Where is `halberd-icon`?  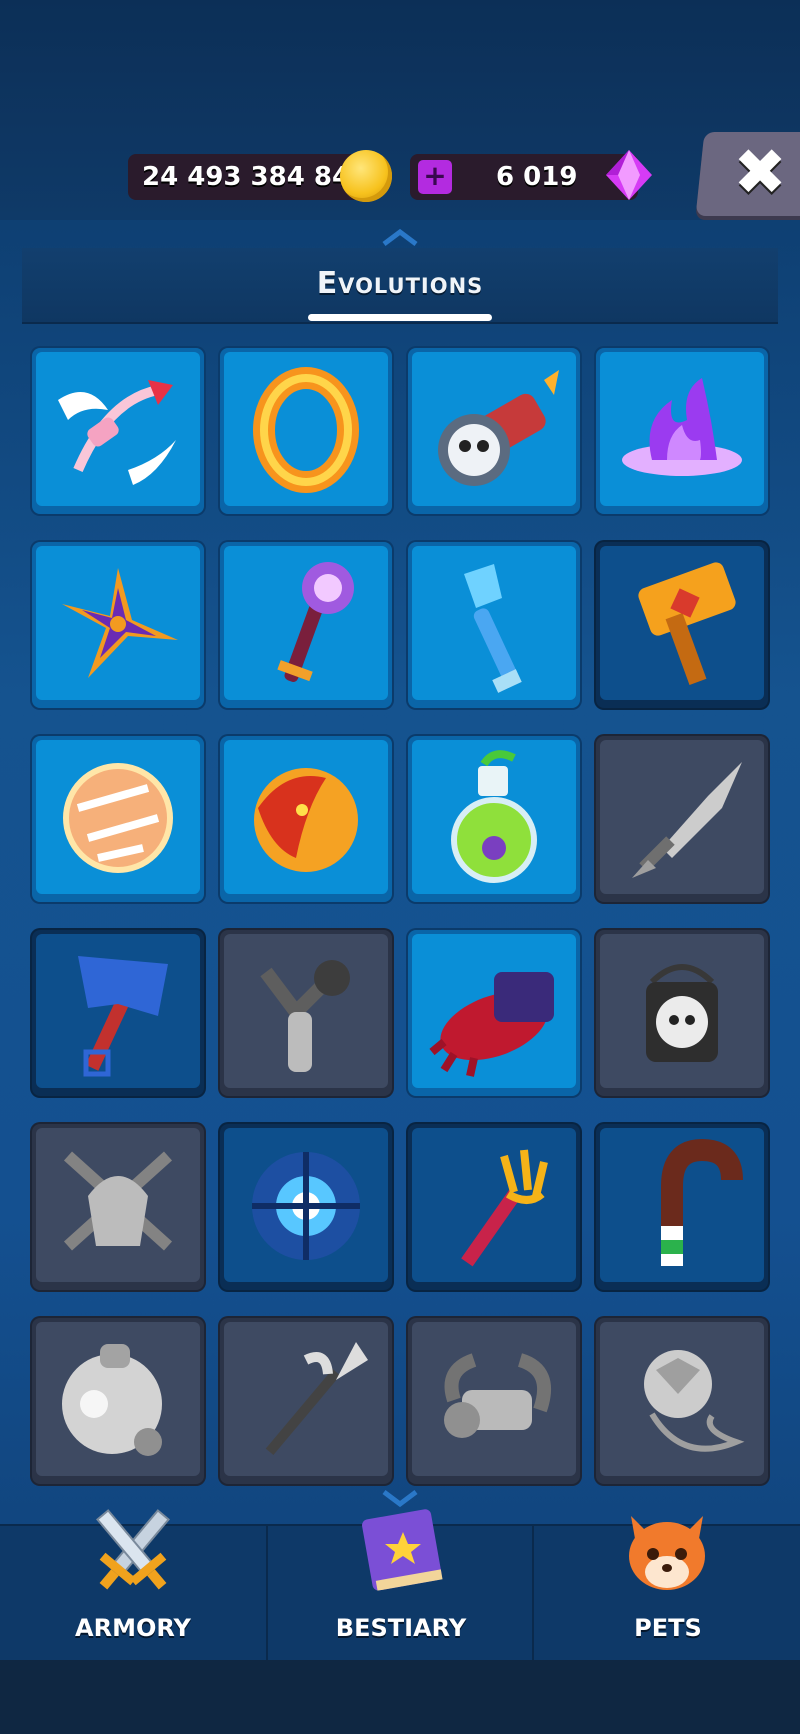 halberd-icon is located at coordinates (316, 1399).